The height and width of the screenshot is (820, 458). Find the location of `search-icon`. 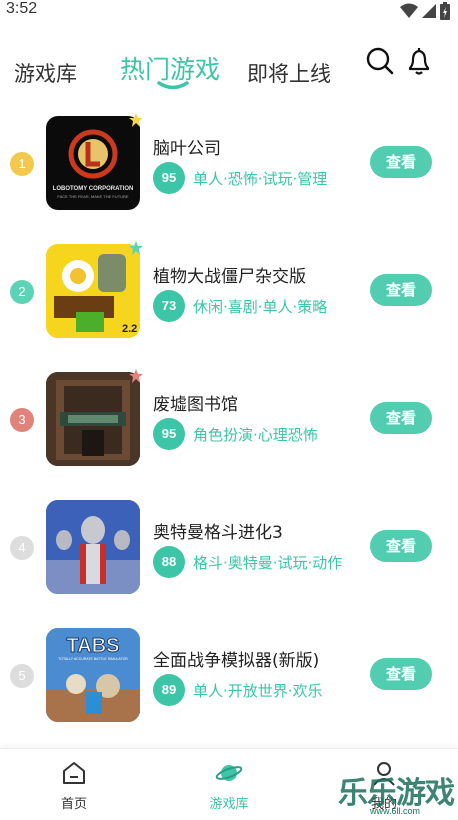

search-icon is located at coordinates (380, 61).